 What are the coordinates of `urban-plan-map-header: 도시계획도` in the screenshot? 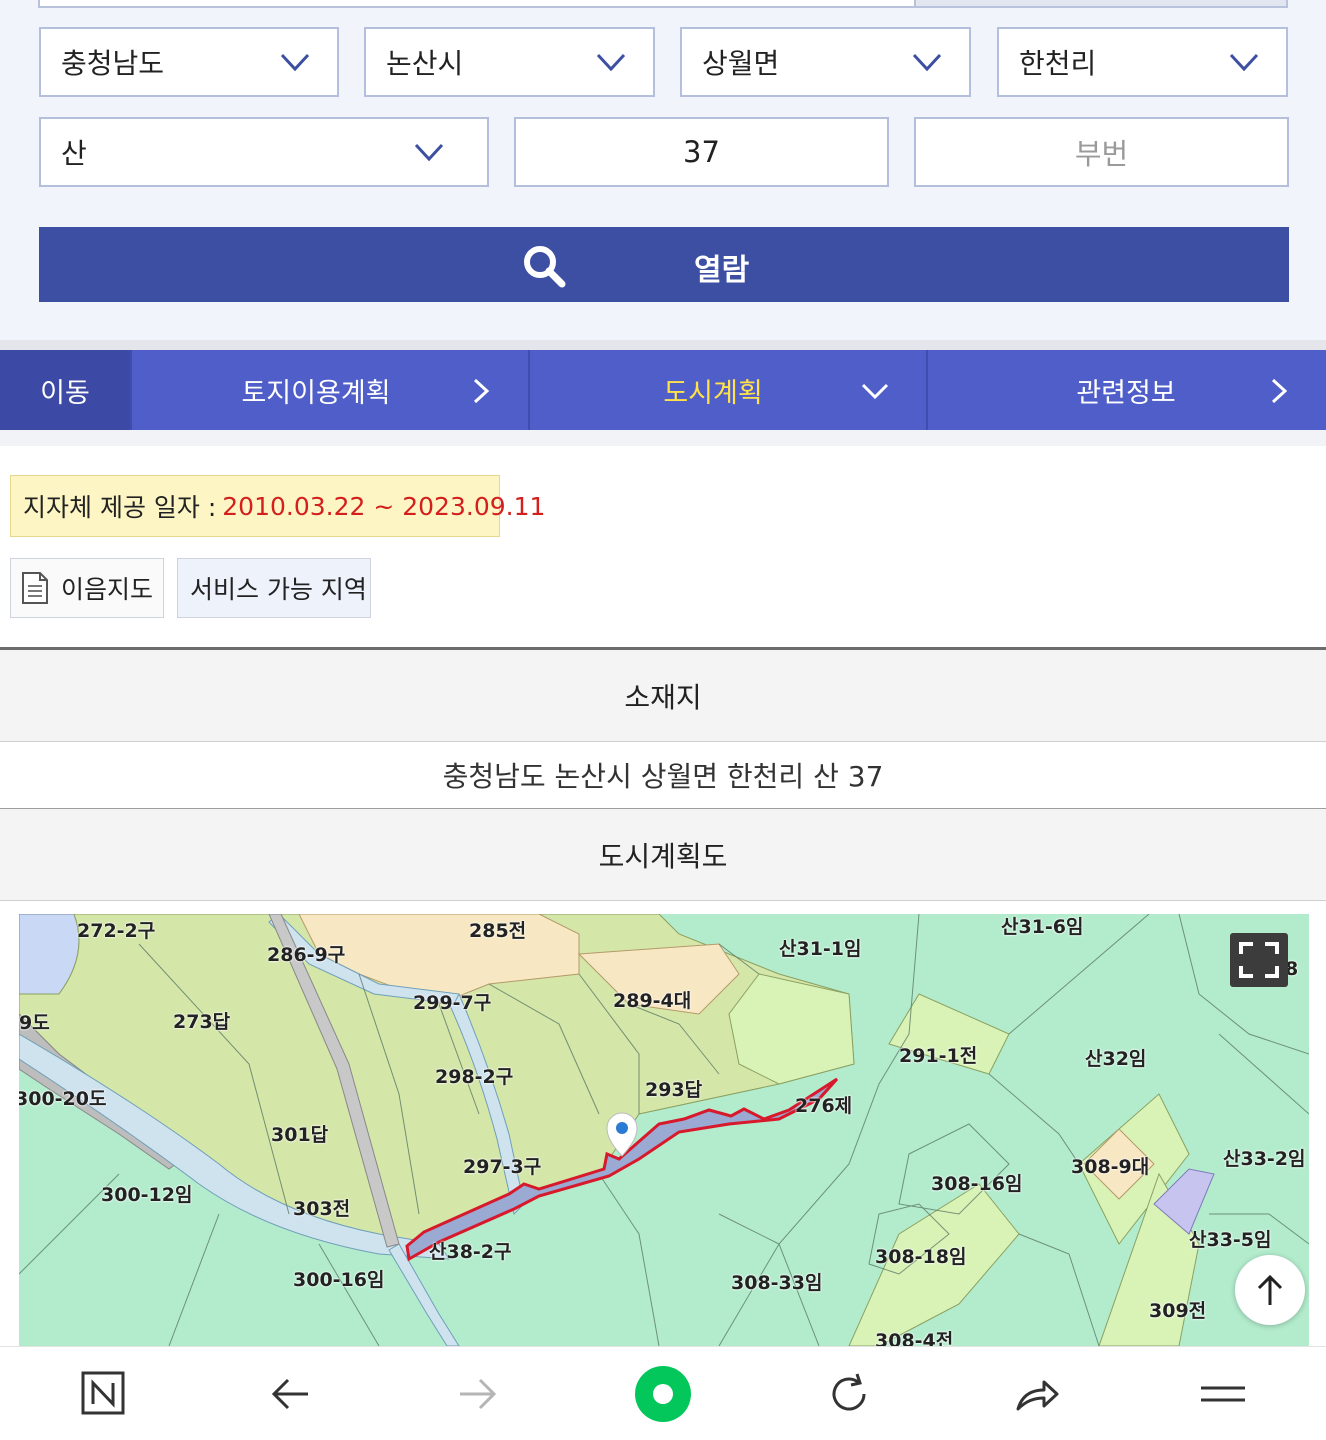 It's located at (663, 855).